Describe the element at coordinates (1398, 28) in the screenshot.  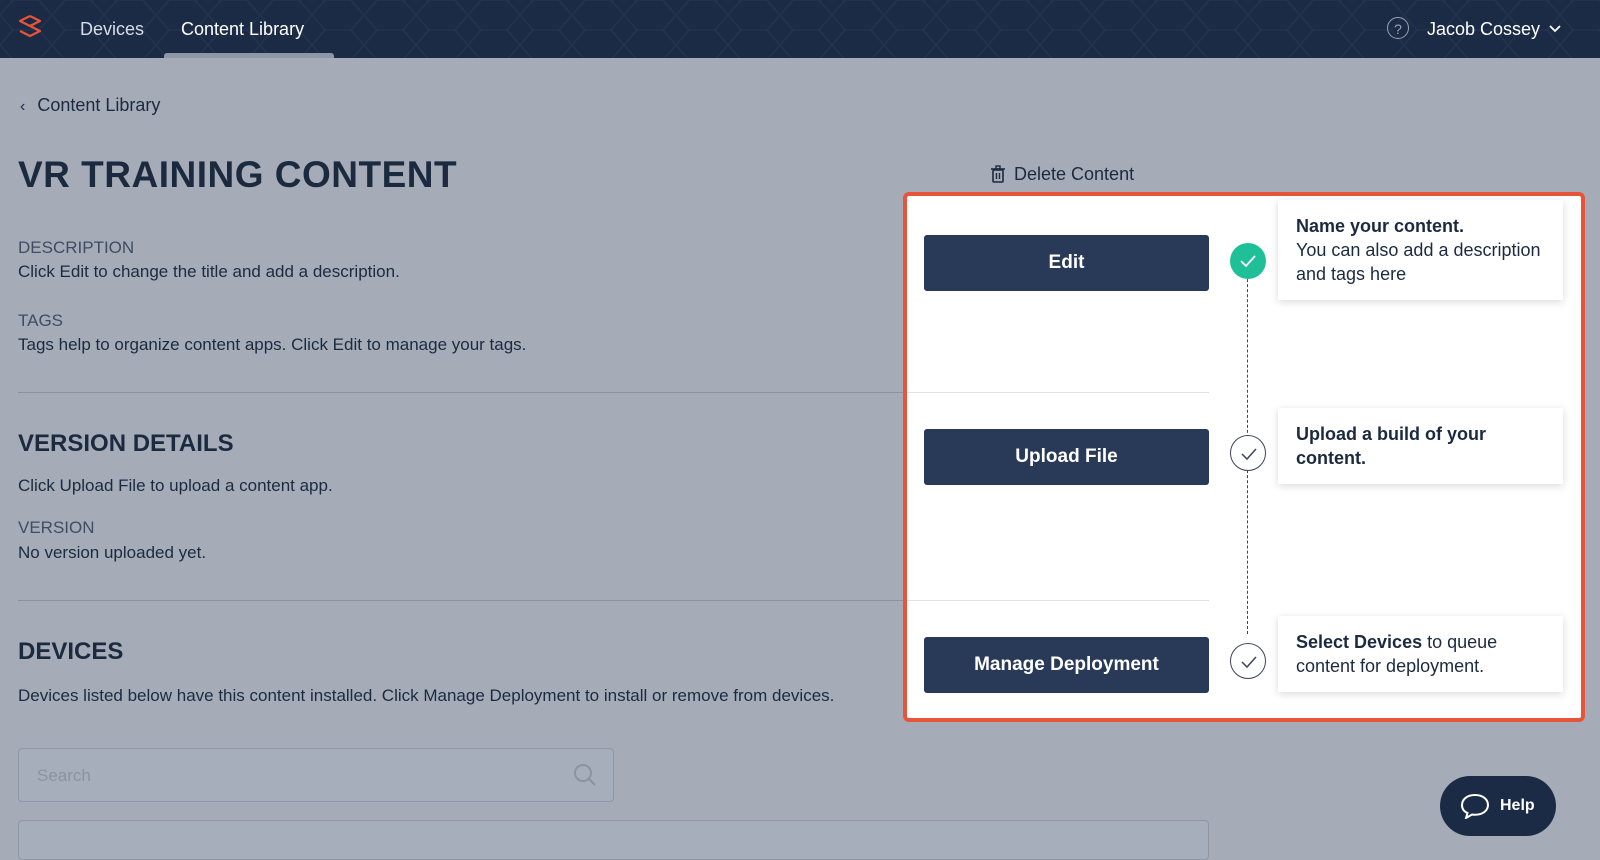
I see `help-question-icon: ?` at that location.